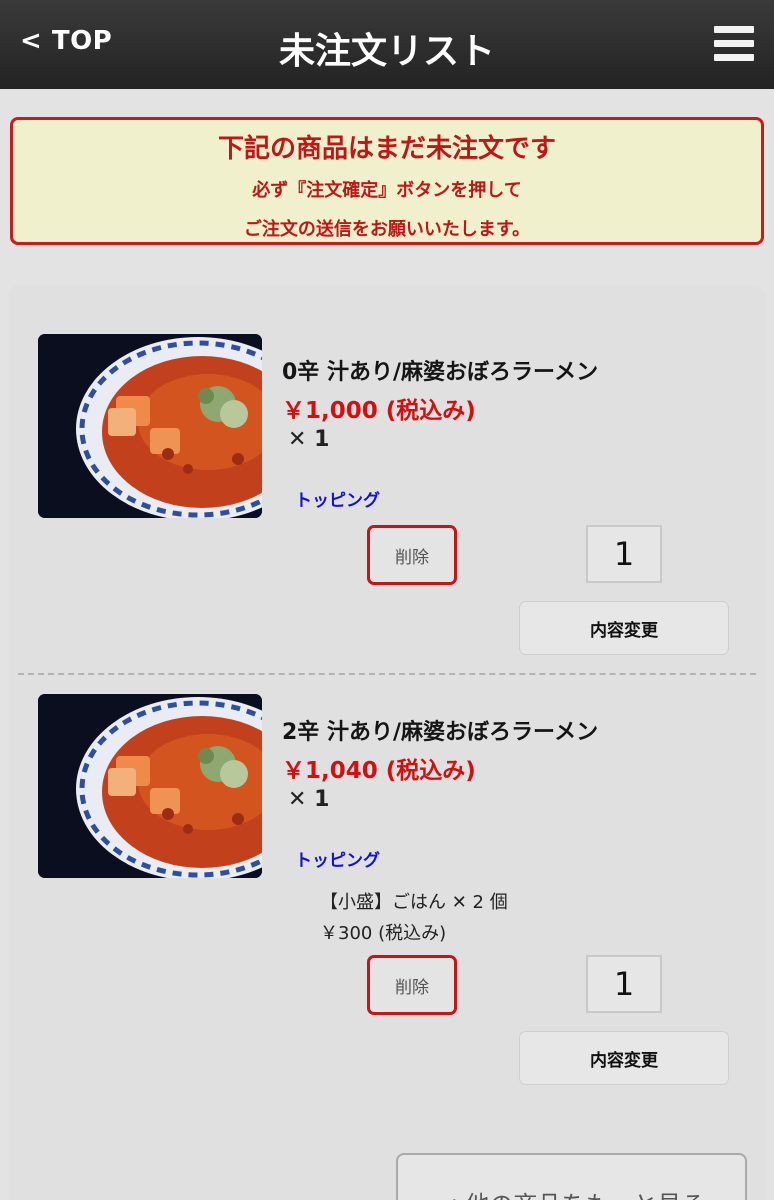 The height and width of the screenshot is (1200, 774). Describe the element at coordinates (734, 44) in the screenshot. I see `hamburger-menu-icon` at that location.